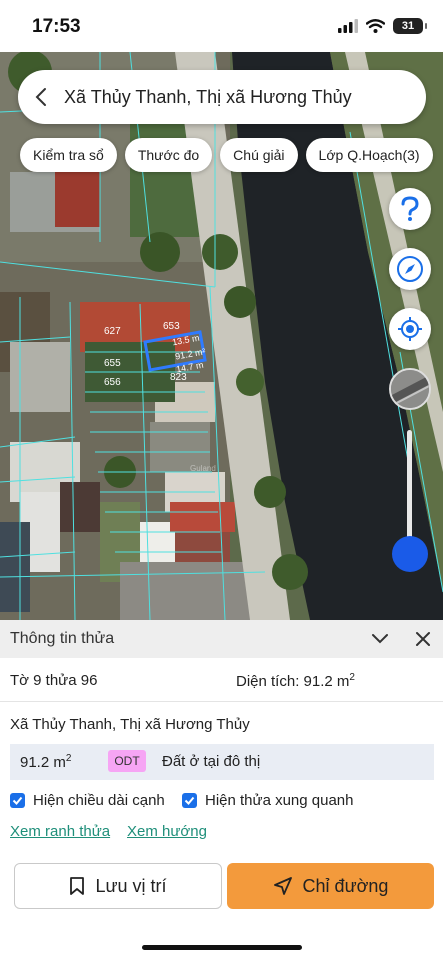 The width and height of the screenshot is (443, 960). I want to click on back-icon, so click(41, 97).